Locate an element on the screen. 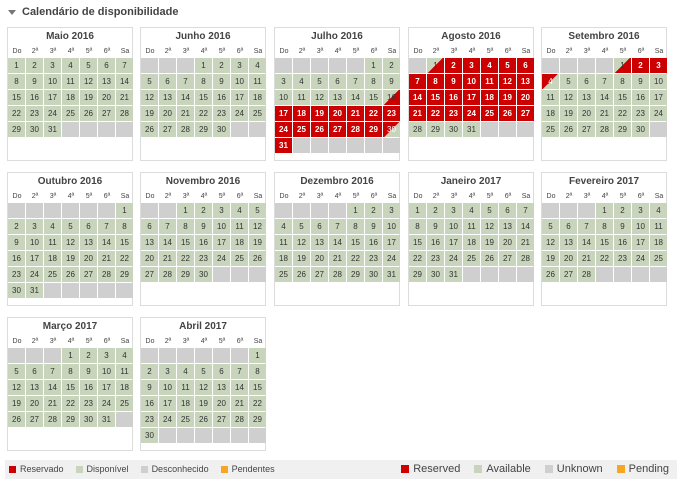 The image size is (680, 483). day-cell: 17 is located at coordinates (106, 387).